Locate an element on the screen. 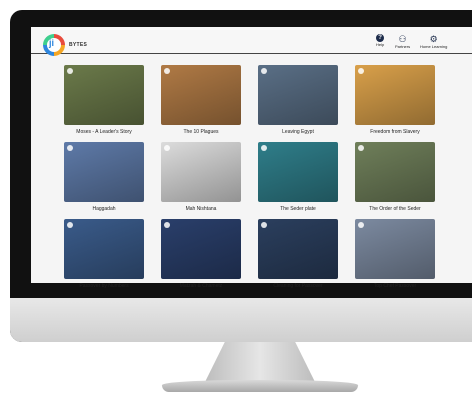  lesson-title: Top Chef Passover is located at coordinates (395, 286).